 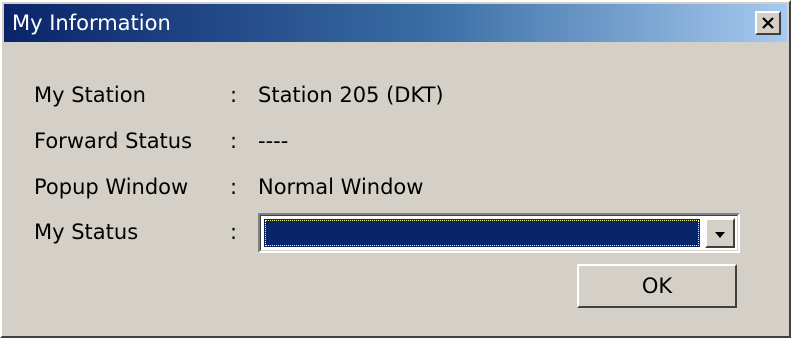 I want to click on title-bar: My Information, so click(x=395, y=23).